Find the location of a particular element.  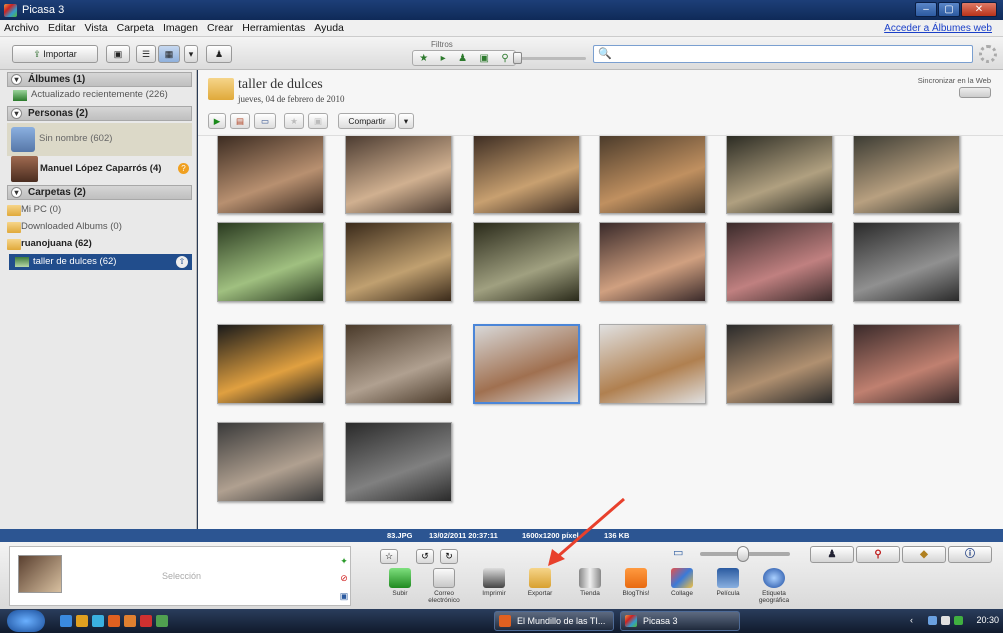

sidebar-item-manuel: Manuel López Caparrós (4) ? is located at coordinates (99, 169).